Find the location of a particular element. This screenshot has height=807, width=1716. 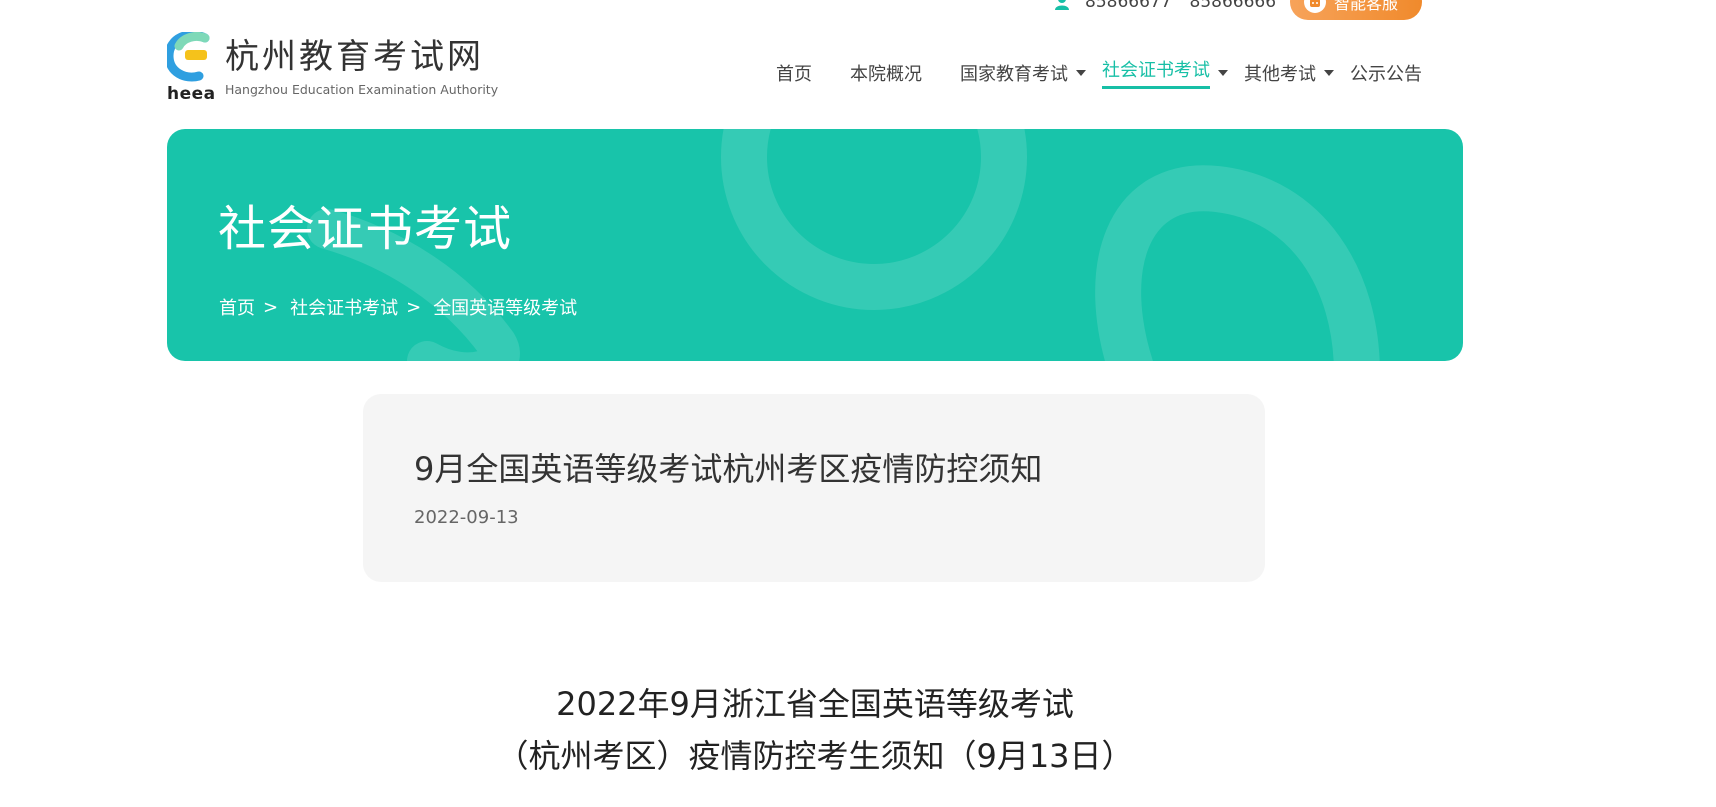

nav-item-label: 社会证书考试 is located at coordinates (1156, 72).